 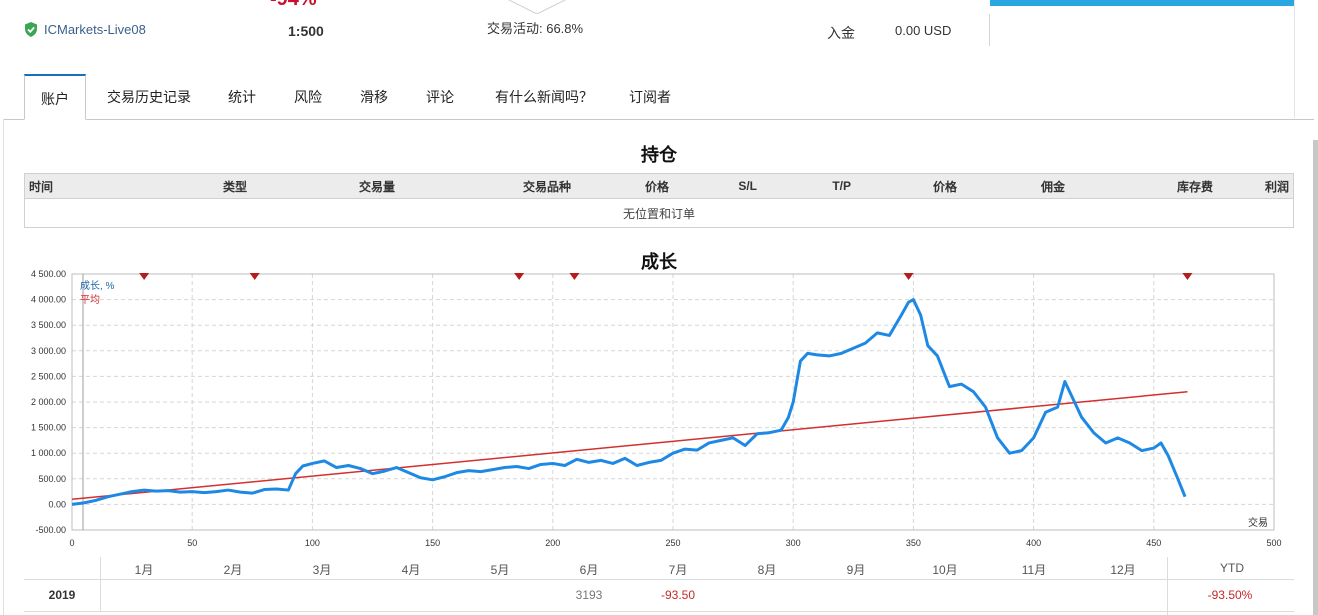 What do you see at coordinates (1273, 543) in the screenshot?
I see `x-tick-label: 500` at bounding box center [1273, 543].